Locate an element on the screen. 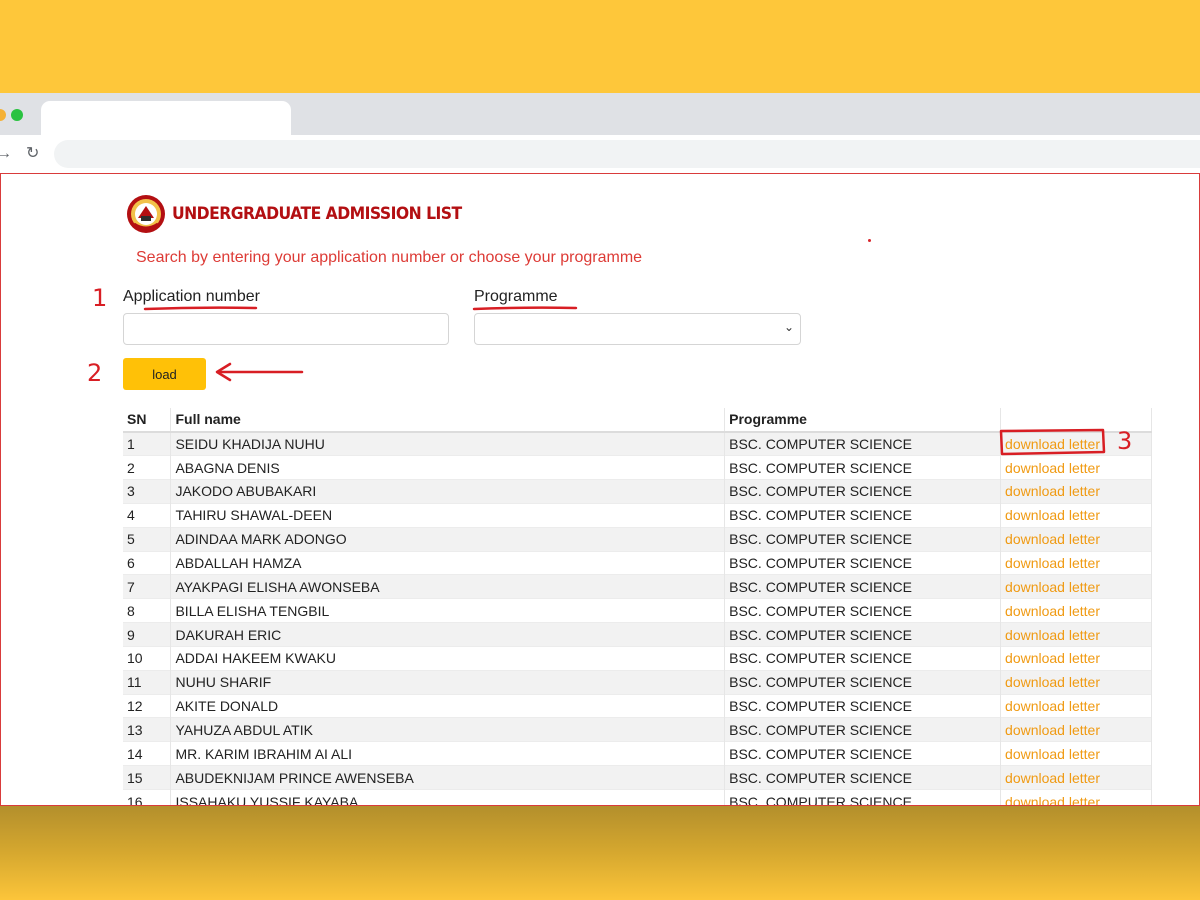 The height and width of the screenshot is (900, 1200). cell-full-name: BILLA ELISHA TENGBIL is located at coordinates (448, 610).